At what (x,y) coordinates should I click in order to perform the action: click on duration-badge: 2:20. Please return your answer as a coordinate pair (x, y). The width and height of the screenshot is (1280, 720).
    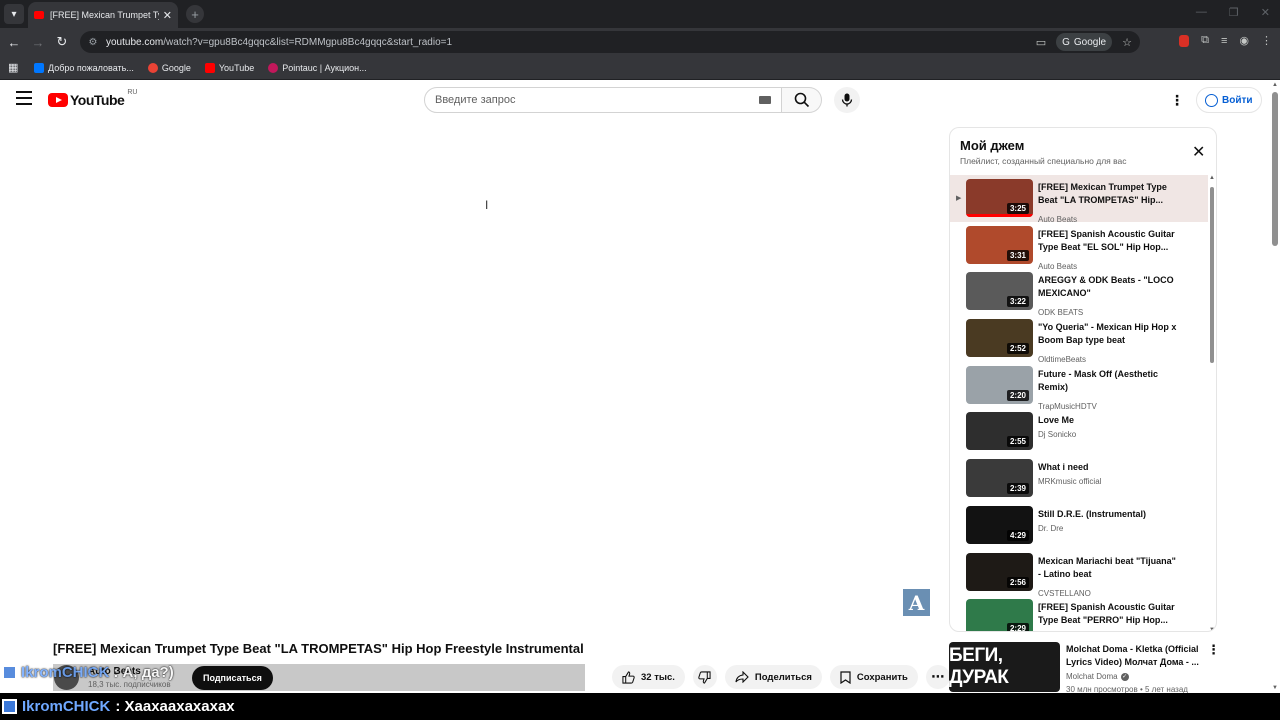
    Looking at the image, I should click on (1017, 395).